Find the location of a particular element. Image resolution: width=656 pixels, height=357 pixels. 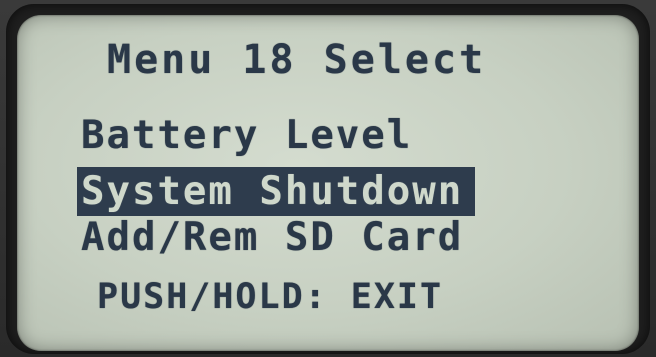

menu-title: Menu 18 Select is located at coordinates (297, 60).